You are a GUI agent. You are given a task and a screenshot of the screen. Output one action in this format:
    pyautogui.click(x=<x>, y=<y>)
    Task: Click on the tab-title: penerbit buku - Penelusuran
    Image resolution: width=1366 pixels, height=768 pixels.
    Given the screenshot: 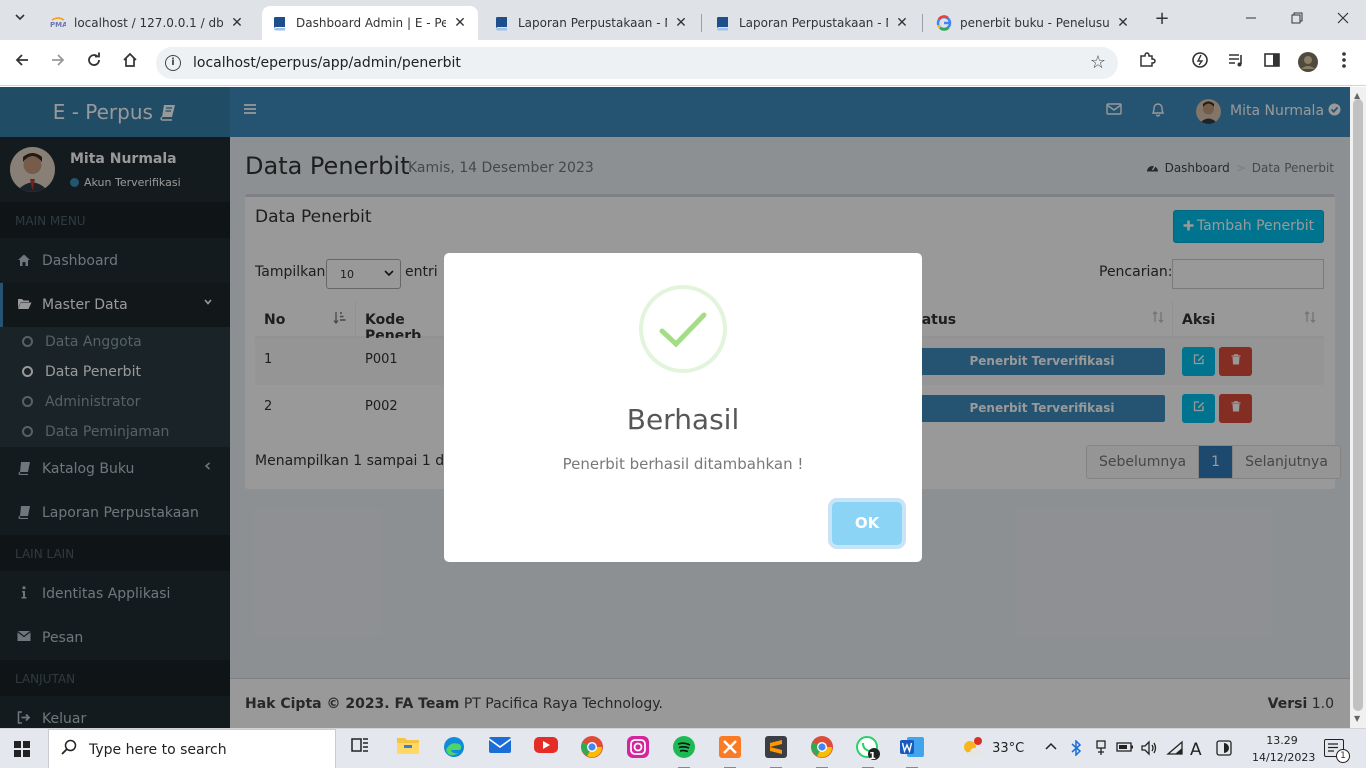 What is the action you would take?
    pyautogui.click(x=1034, y=23)
    